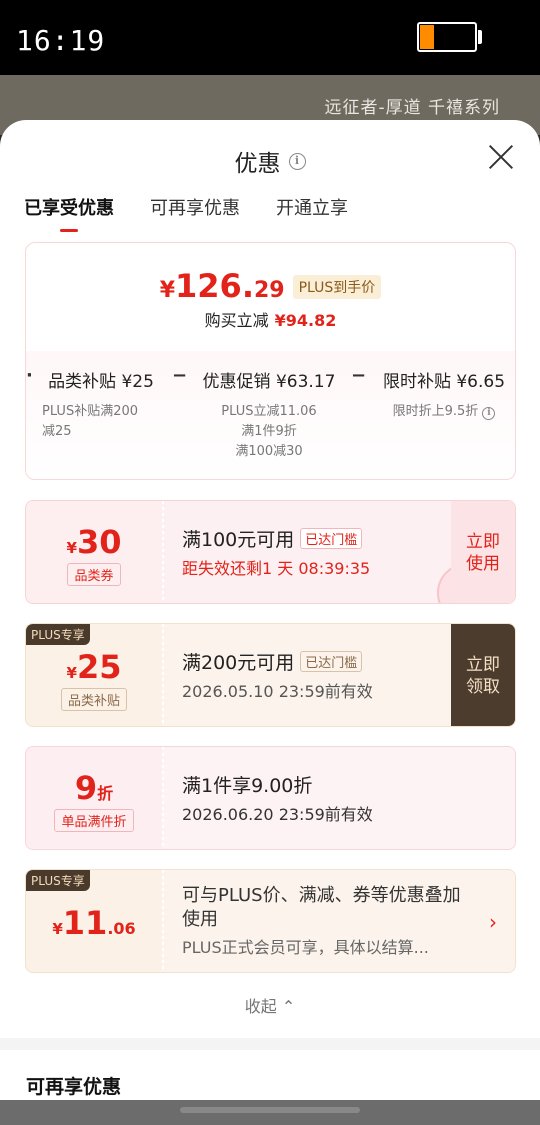  I want to click on breakdown-category-subsidy: 品类补贴 ¥25 PLUS补贴满200 减25, so click(98, 405).